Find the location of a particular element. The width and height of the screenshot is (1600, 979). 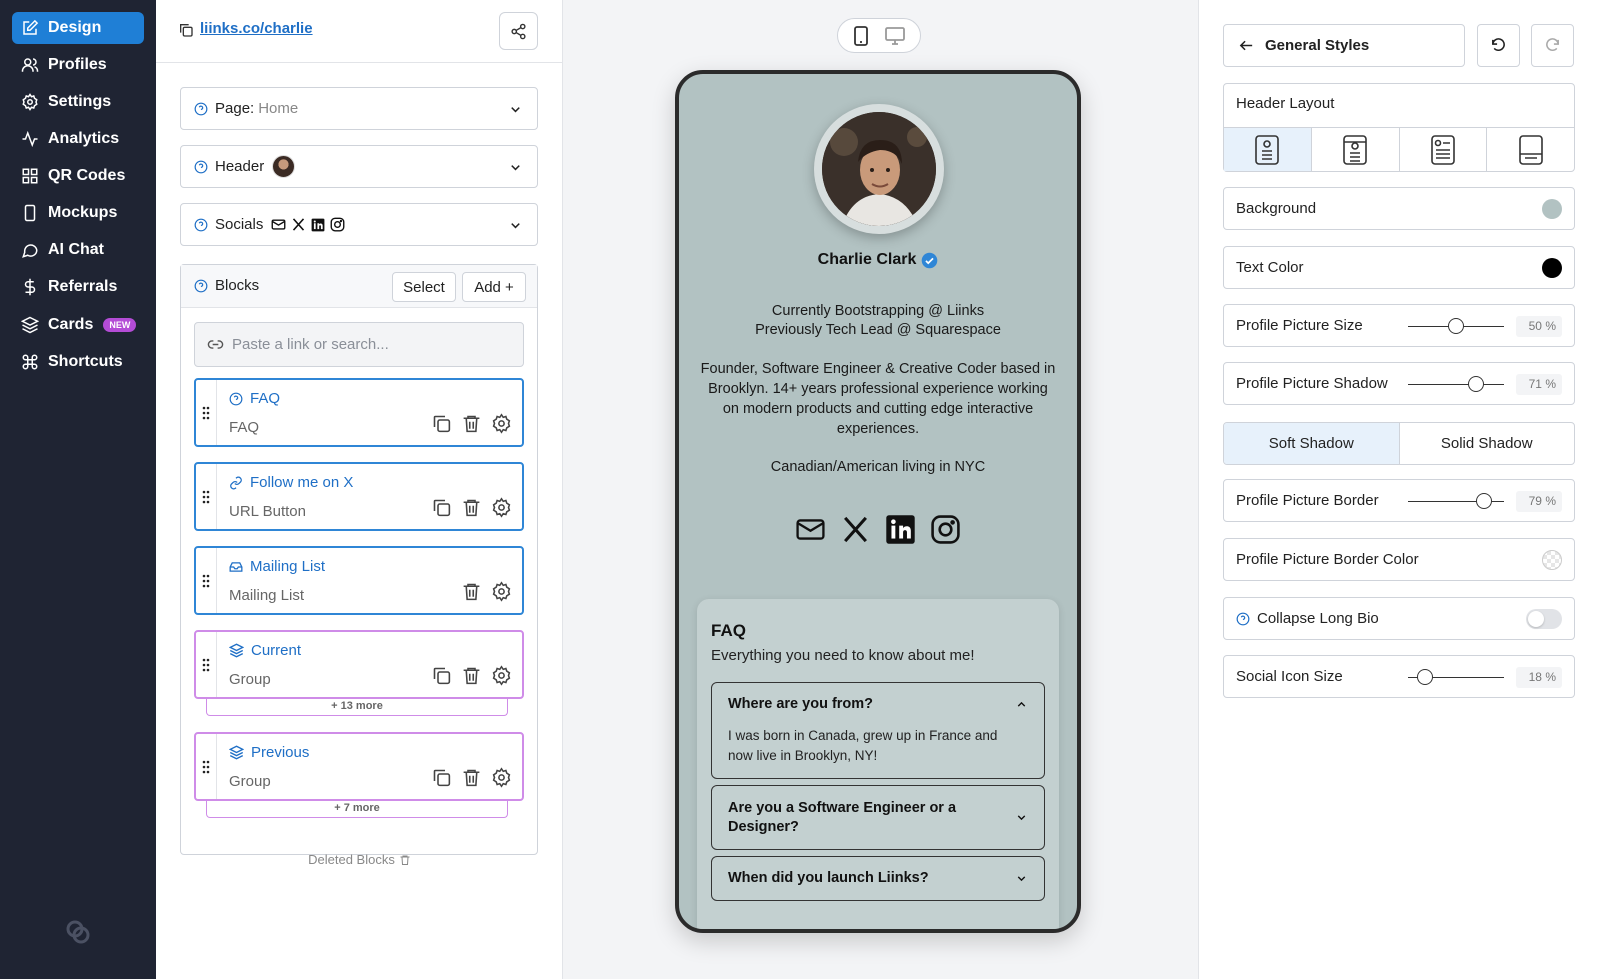

page-selector: Page: Home is located at coordinates (359, 108).